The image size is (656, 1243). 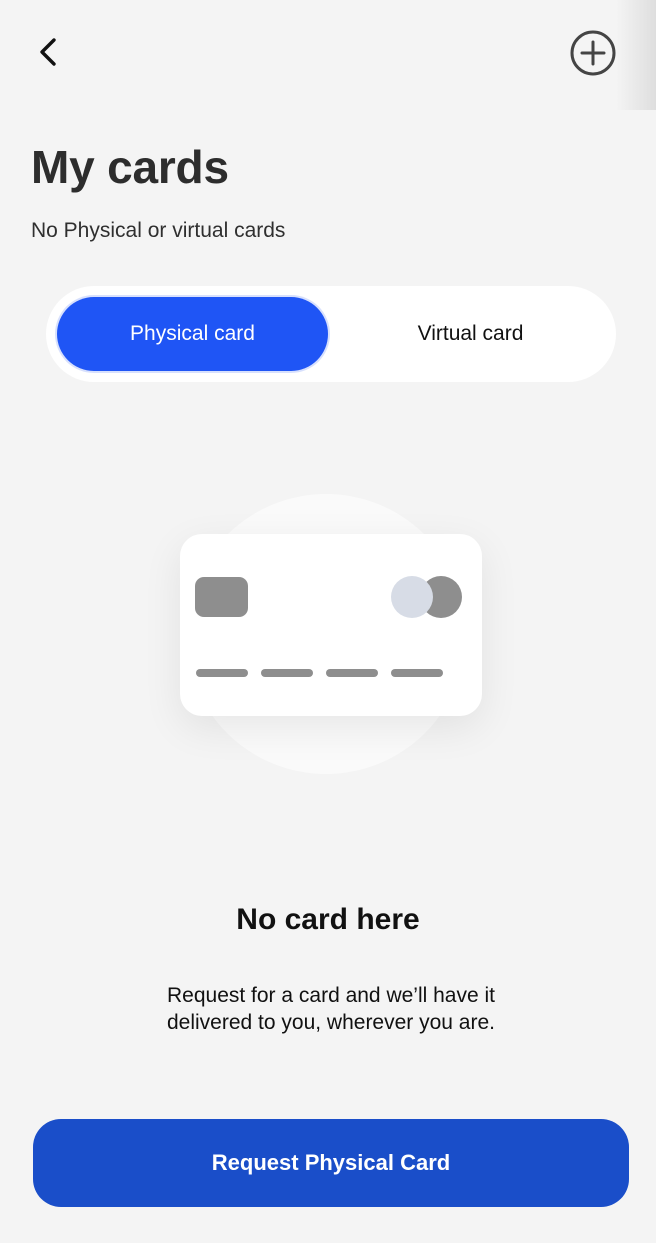 I want to click on card-logo-circle-light, so click(x=412, y=597).